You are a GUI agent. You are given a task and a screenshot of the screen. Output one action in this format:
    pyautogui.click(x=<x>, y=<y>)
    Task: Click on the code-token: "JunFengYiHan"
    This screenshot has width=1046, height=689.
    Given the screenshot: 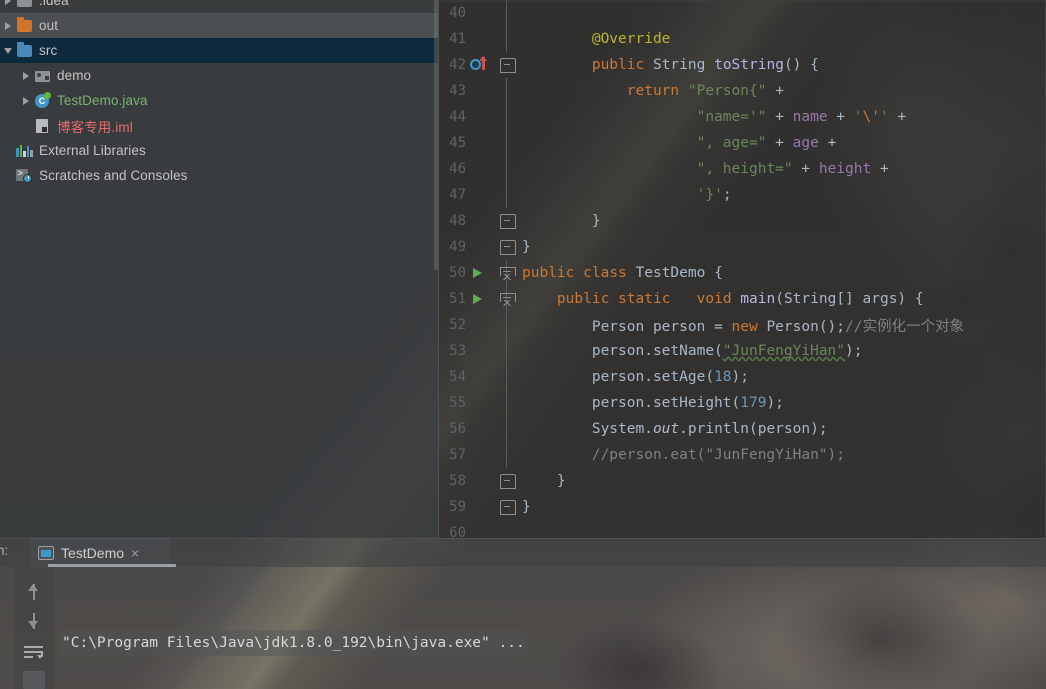 What is the action you would take?
    pyautogui.click(x=784, y=351)
    